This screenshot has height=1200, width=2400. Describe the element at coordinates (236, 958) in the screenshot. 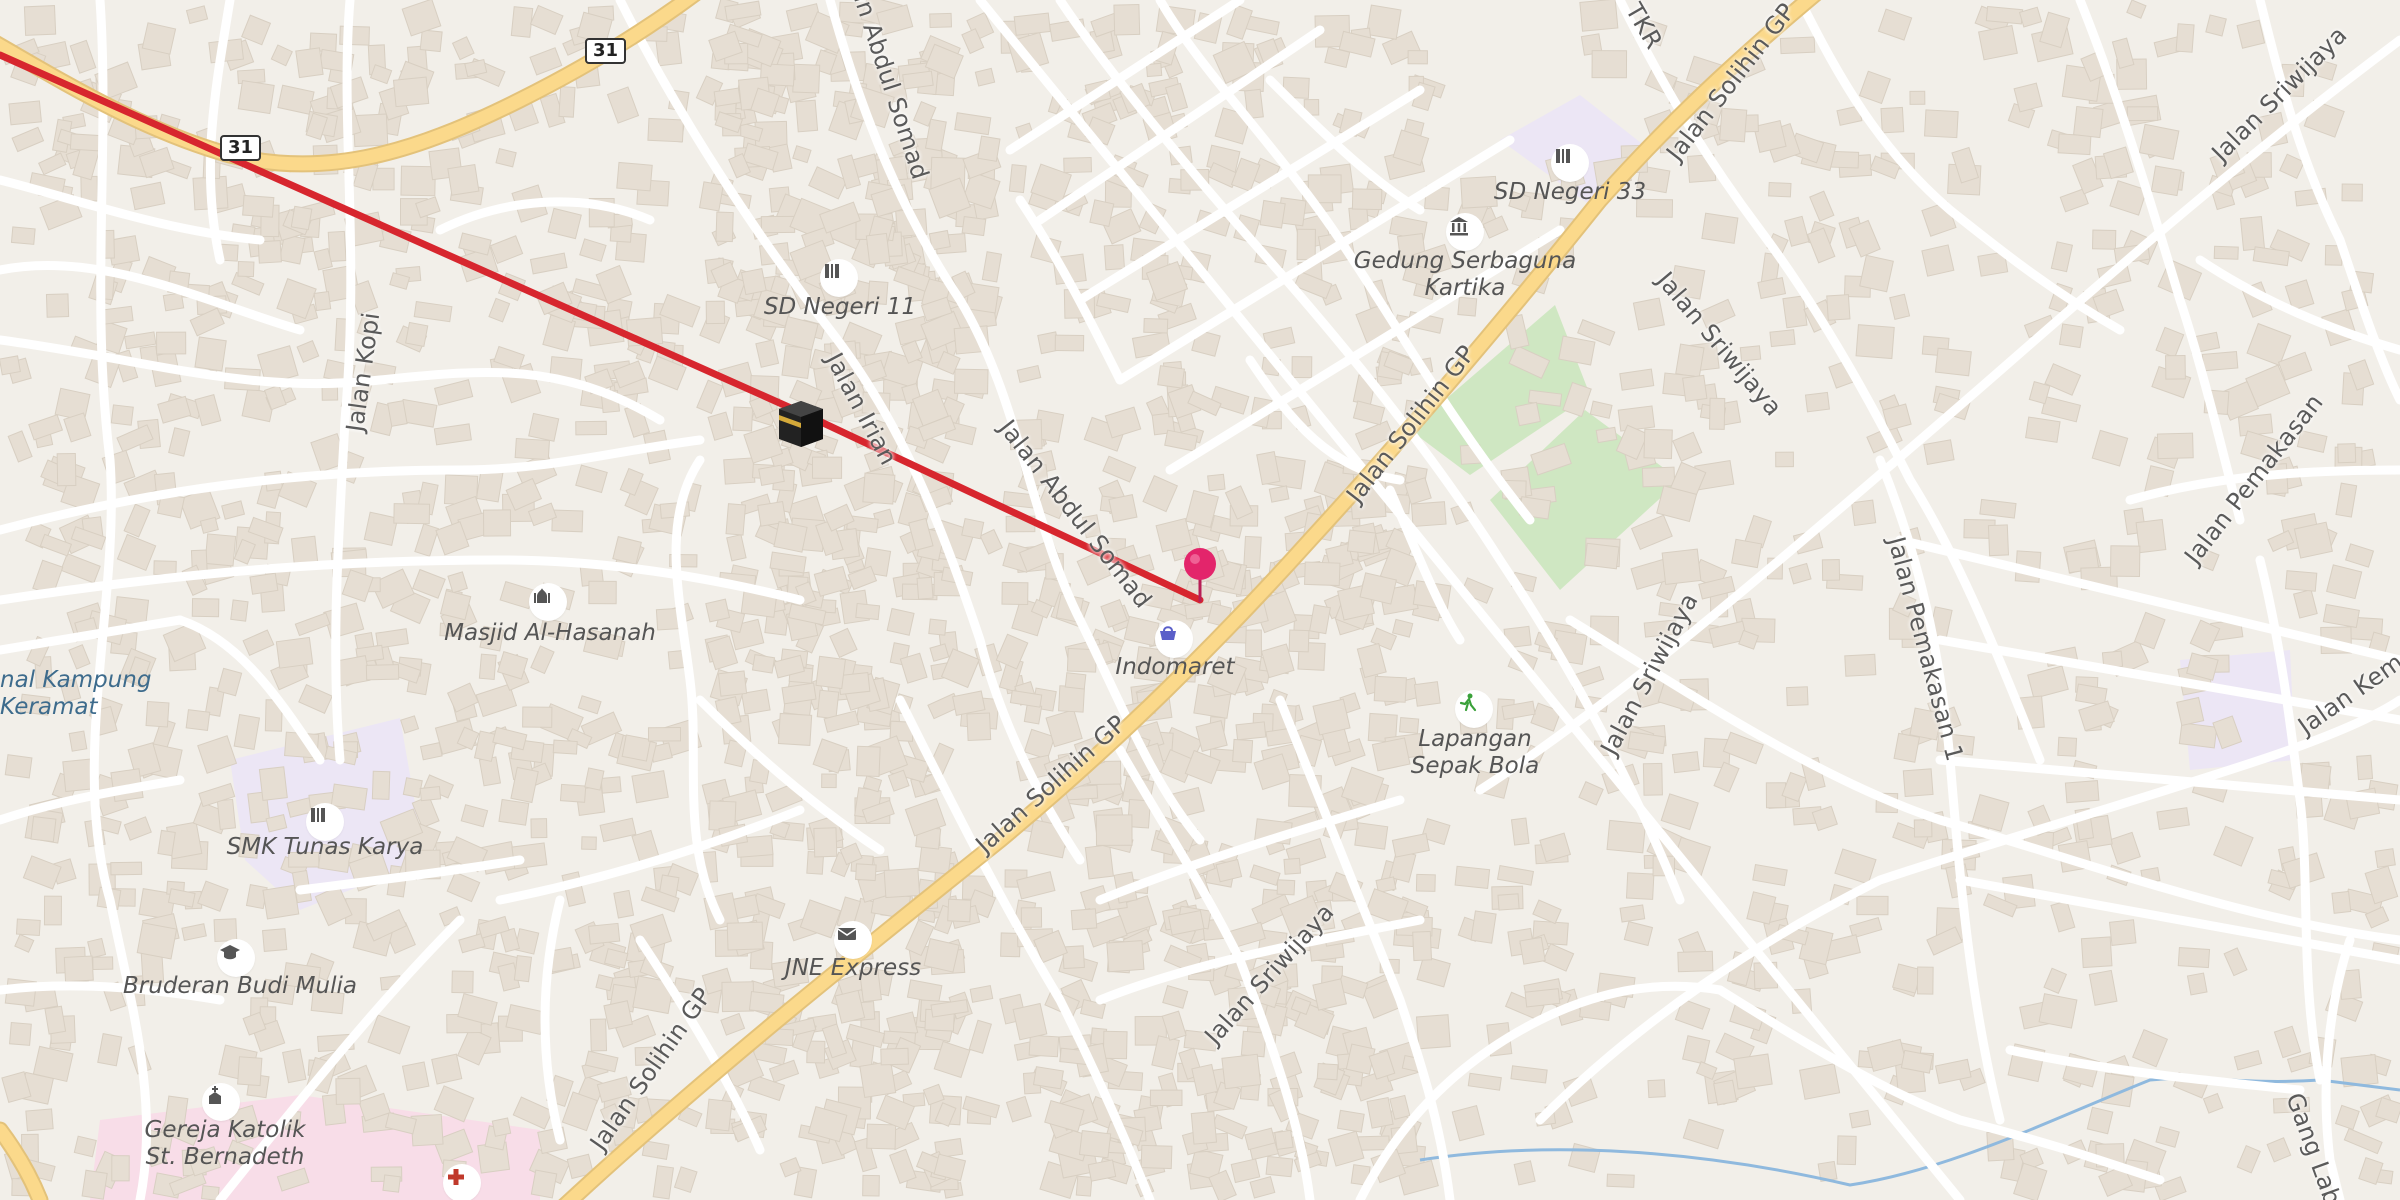

I see `graduation-cap-icon` at that location.